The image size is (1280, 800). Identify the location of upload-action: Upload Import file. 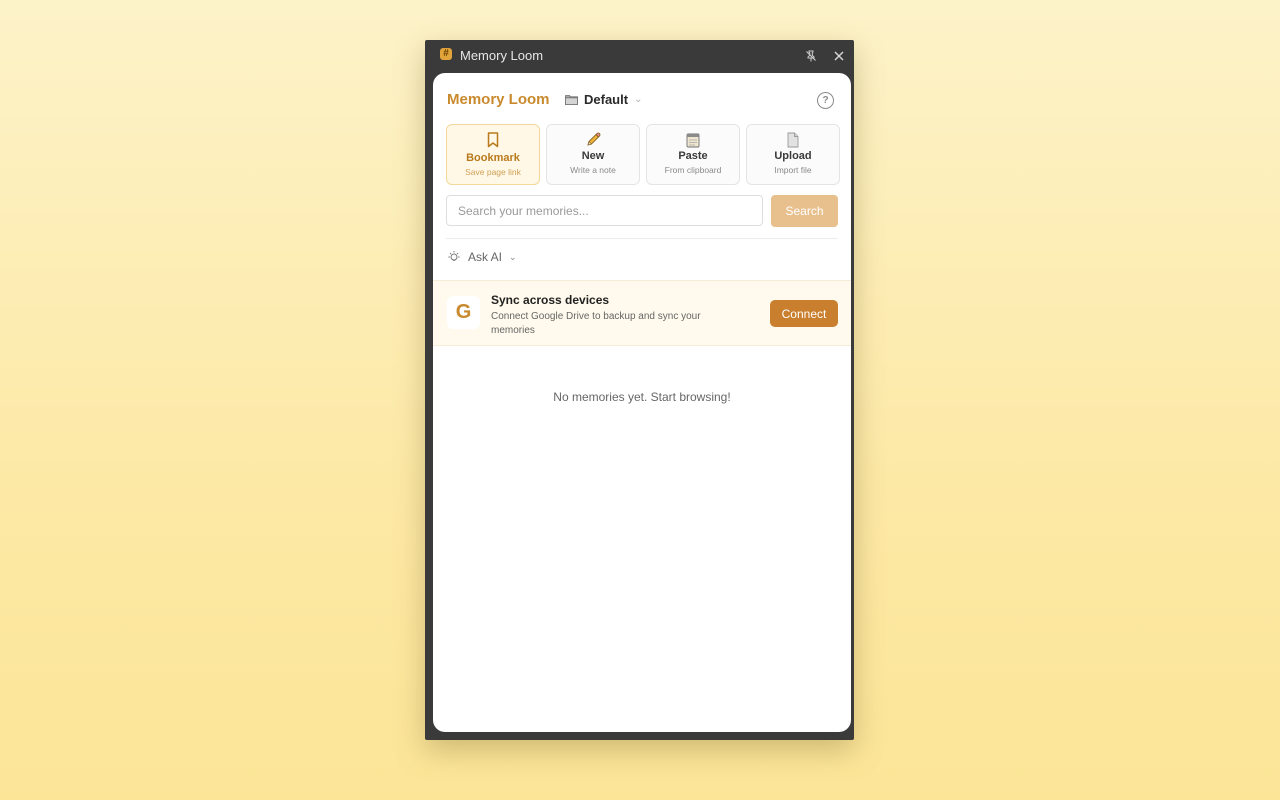
(793, 154).